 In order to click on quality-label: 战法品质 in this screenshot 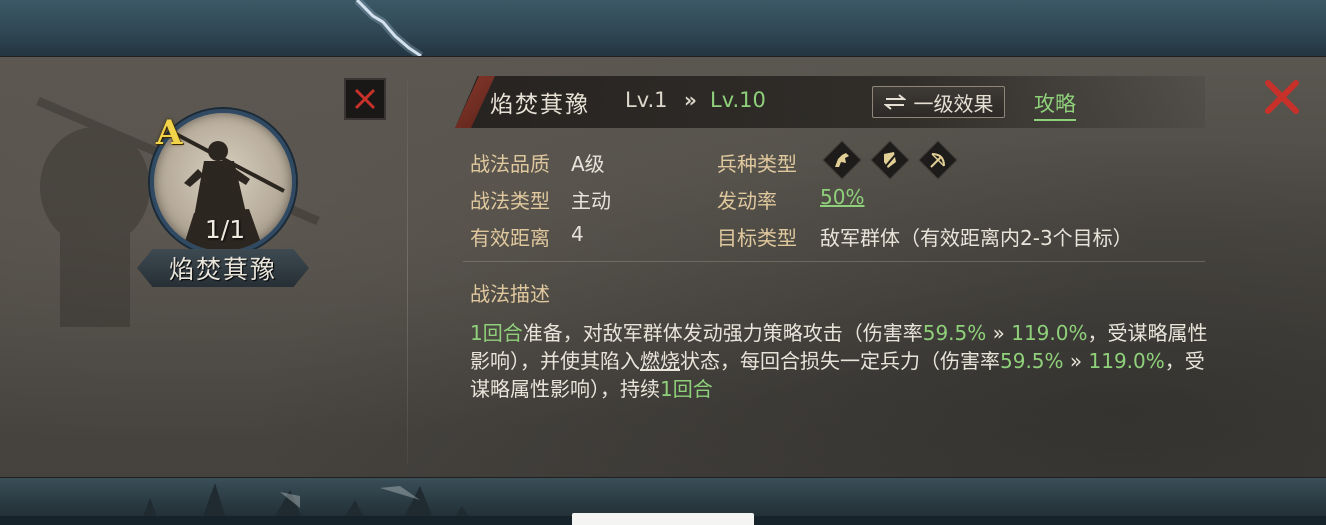, I will do `click(510, 164)`.